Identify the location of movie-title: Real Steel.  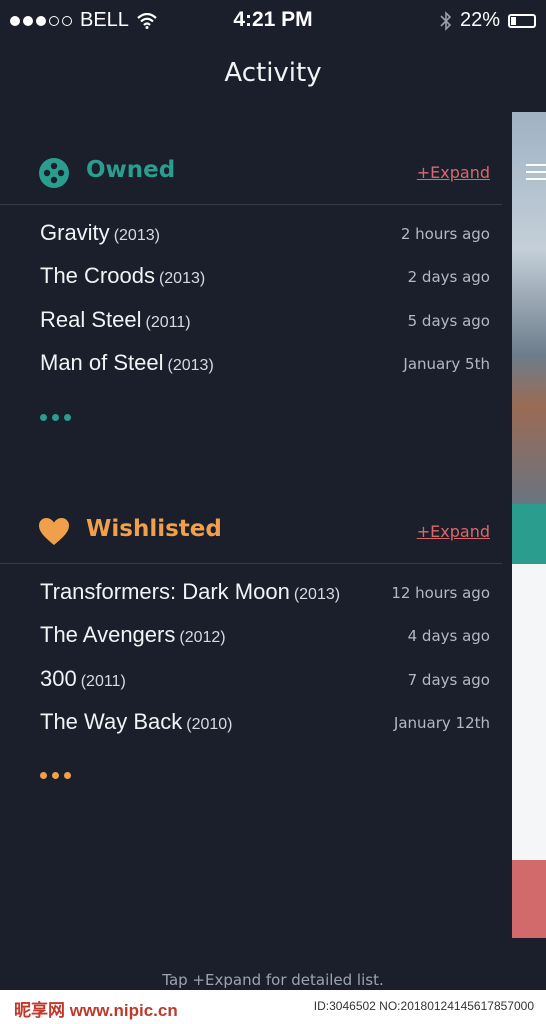
(91, 319).